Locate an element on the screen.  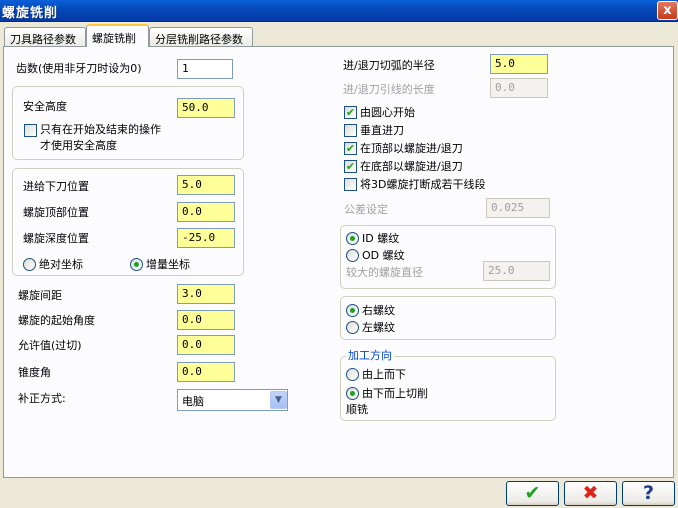
title-bar is located at coordinates (339, 11).